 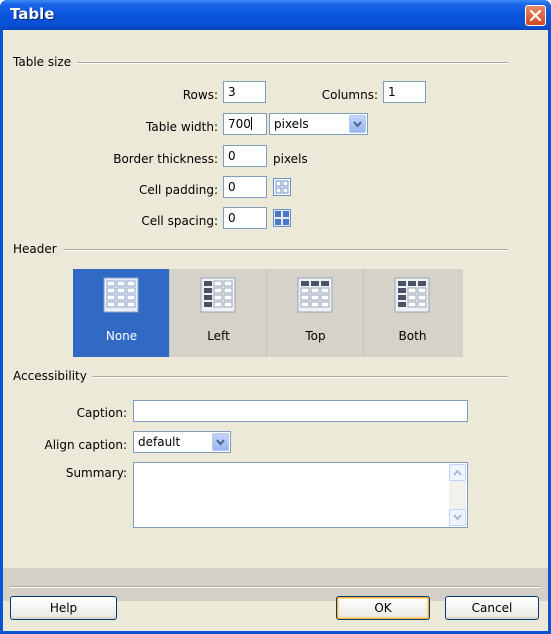 What do you see at coordinates (457, 495) in the screenshot?
I see `summary-scrollbar` at bounding box center [457, 495].